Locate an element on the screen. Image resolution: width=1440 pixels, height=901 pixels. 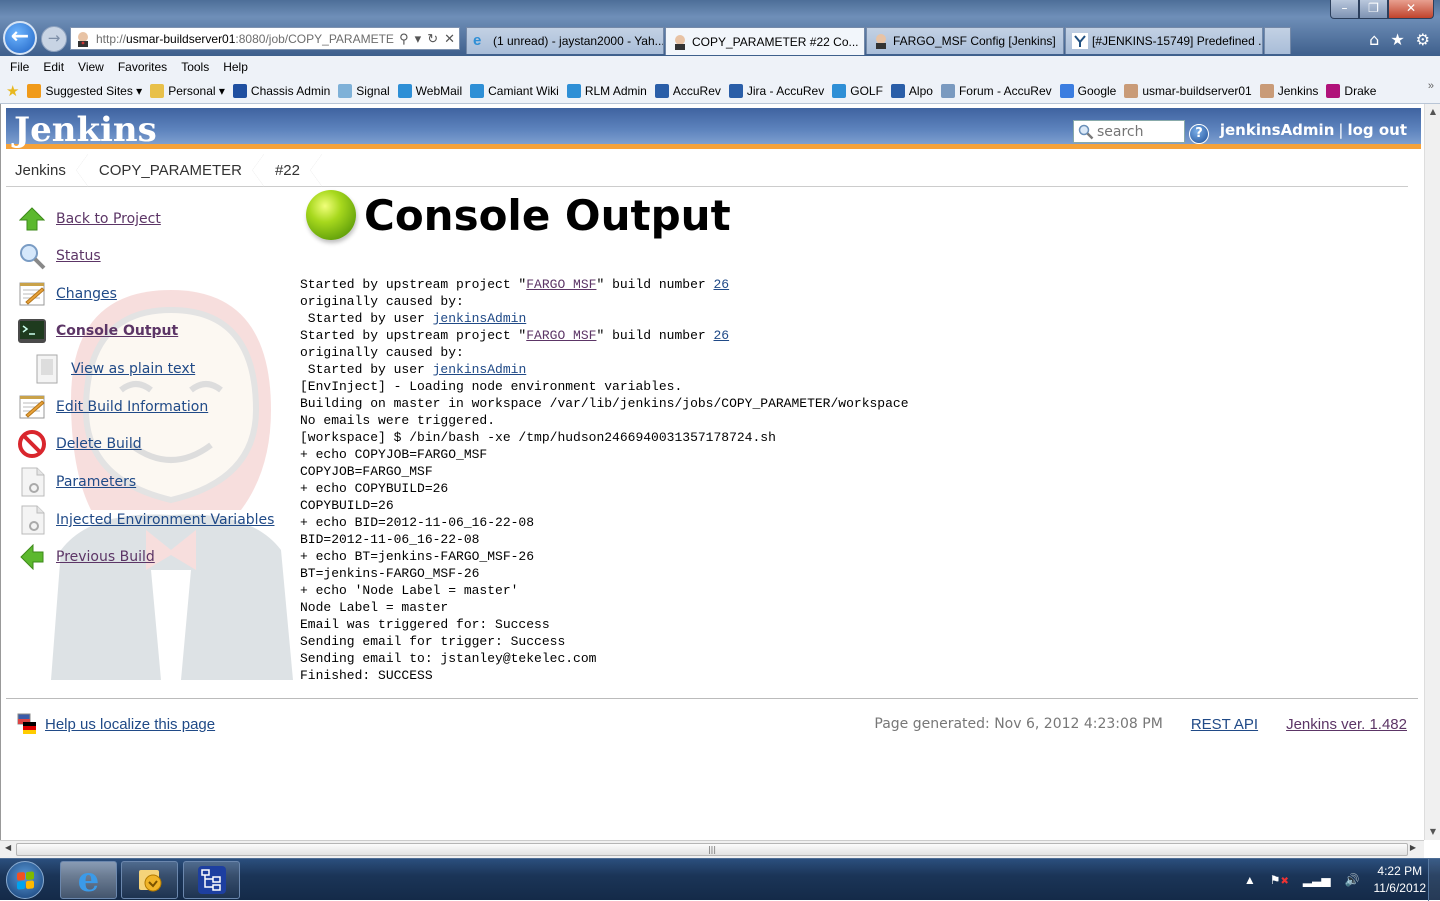
favorites-star-icon: ★ is located at coordinates (1397, 39).